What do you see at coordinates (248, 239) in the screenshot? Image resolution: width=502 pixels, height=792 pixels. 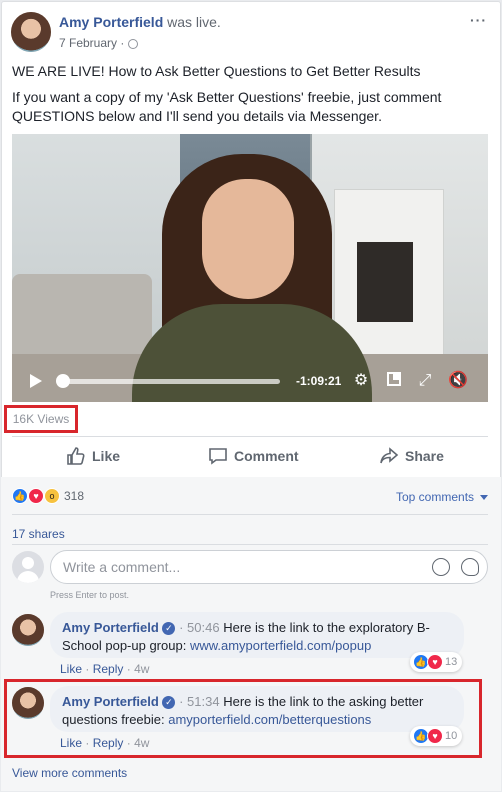 I see `presenter` at bounding box center [248, 239].